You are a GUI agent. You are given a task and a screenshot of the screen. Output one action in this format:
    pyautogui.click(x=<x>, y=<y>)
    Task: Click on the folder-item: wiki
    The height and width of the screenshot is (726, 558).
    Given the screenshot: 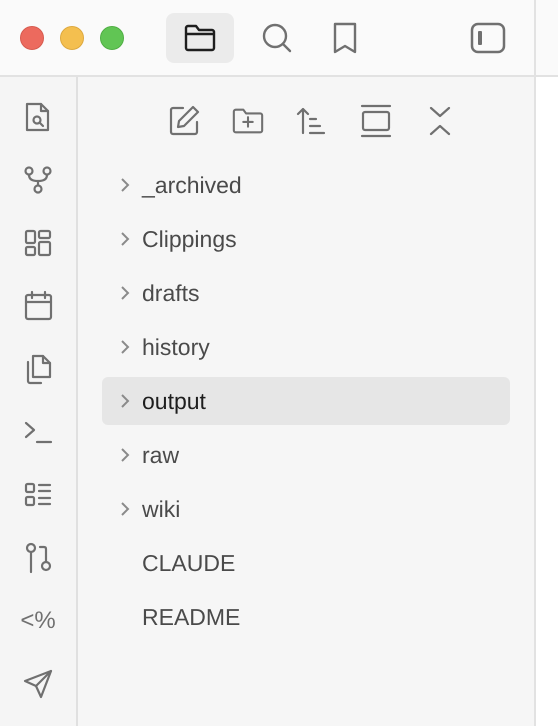 What is the action you would take?
    pyautogui.click(x=306, y=509)
    